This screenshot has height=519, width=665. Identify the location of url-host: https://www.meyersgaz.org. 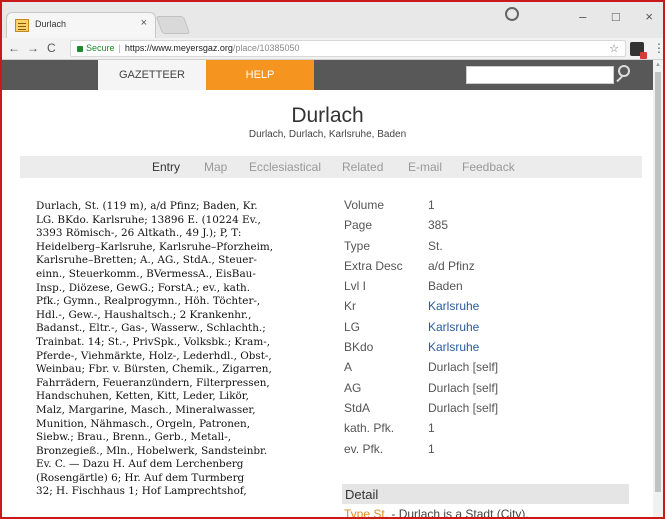
(178, 48).